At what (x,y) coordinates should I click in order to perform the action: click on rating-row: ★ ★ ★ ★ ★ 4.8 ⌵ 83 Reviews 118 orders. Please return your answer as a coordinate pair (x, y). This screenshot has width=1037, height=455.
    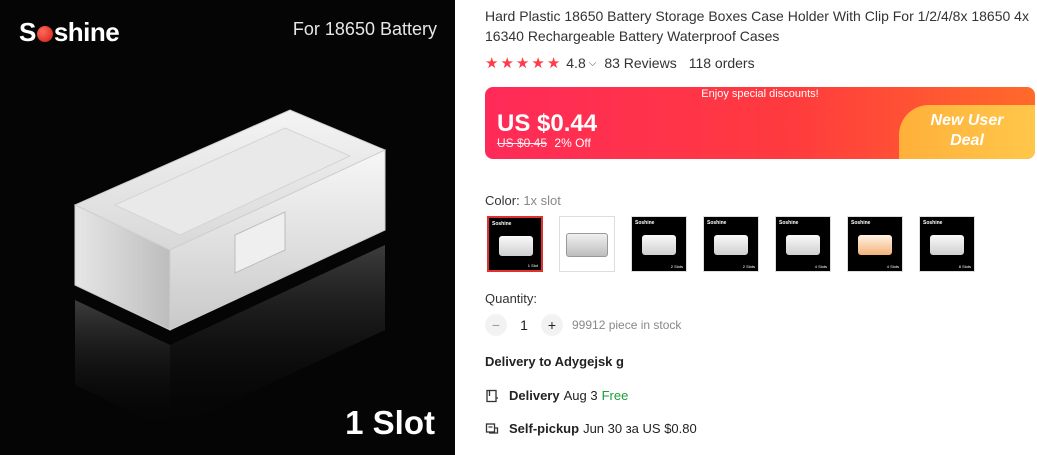
    Looking at the image, I should click on (620, 63).